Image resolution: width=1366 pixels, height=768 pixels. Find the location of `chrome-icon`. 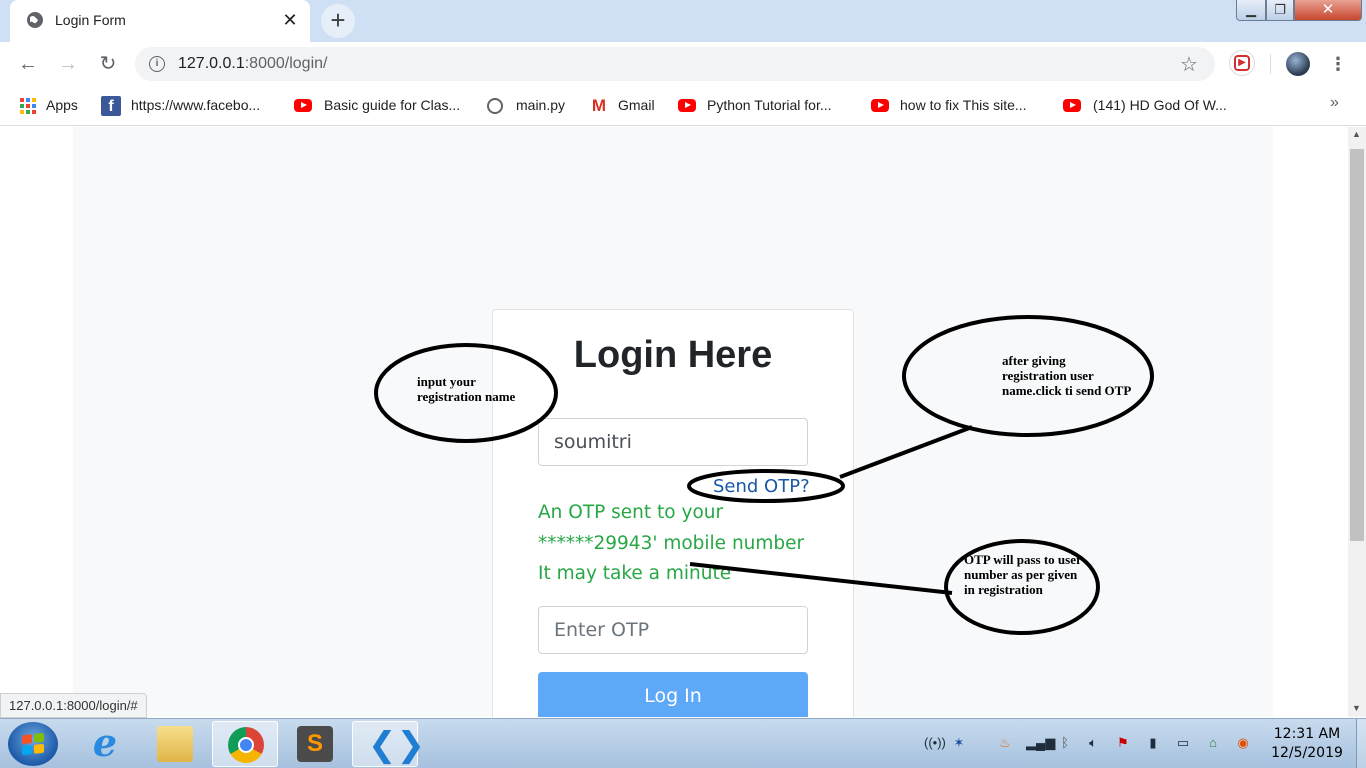

chrome-icon is located at coordinates (246, 745).